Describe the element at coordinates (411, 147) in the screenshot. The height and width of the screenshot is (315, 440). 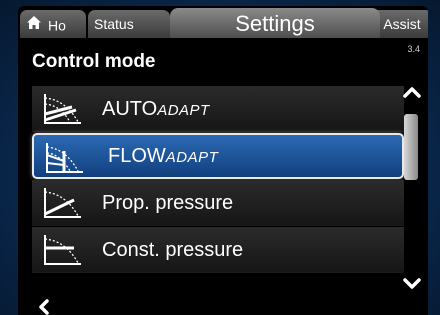
I see `scrollbar-thumb` at that location.